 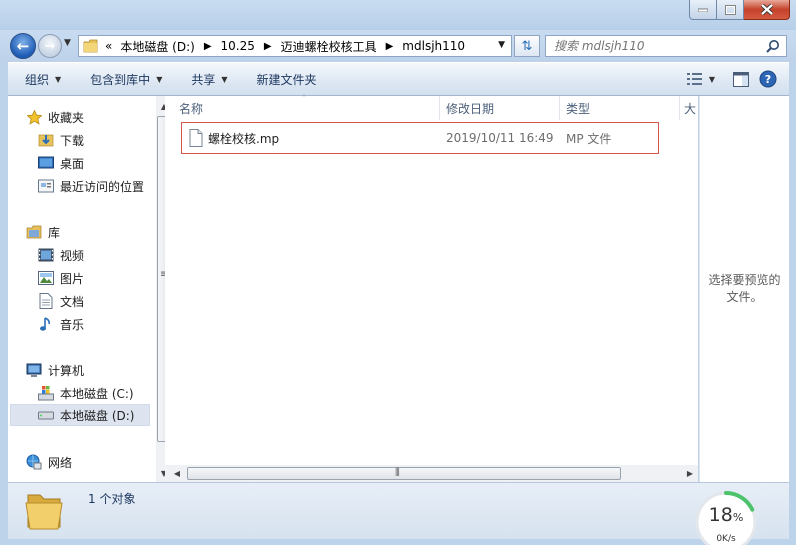 What do you see at coordinates (43, 232) in the screenshot?
I see `nav-libraries: 库` at bounding box center [43, 232].